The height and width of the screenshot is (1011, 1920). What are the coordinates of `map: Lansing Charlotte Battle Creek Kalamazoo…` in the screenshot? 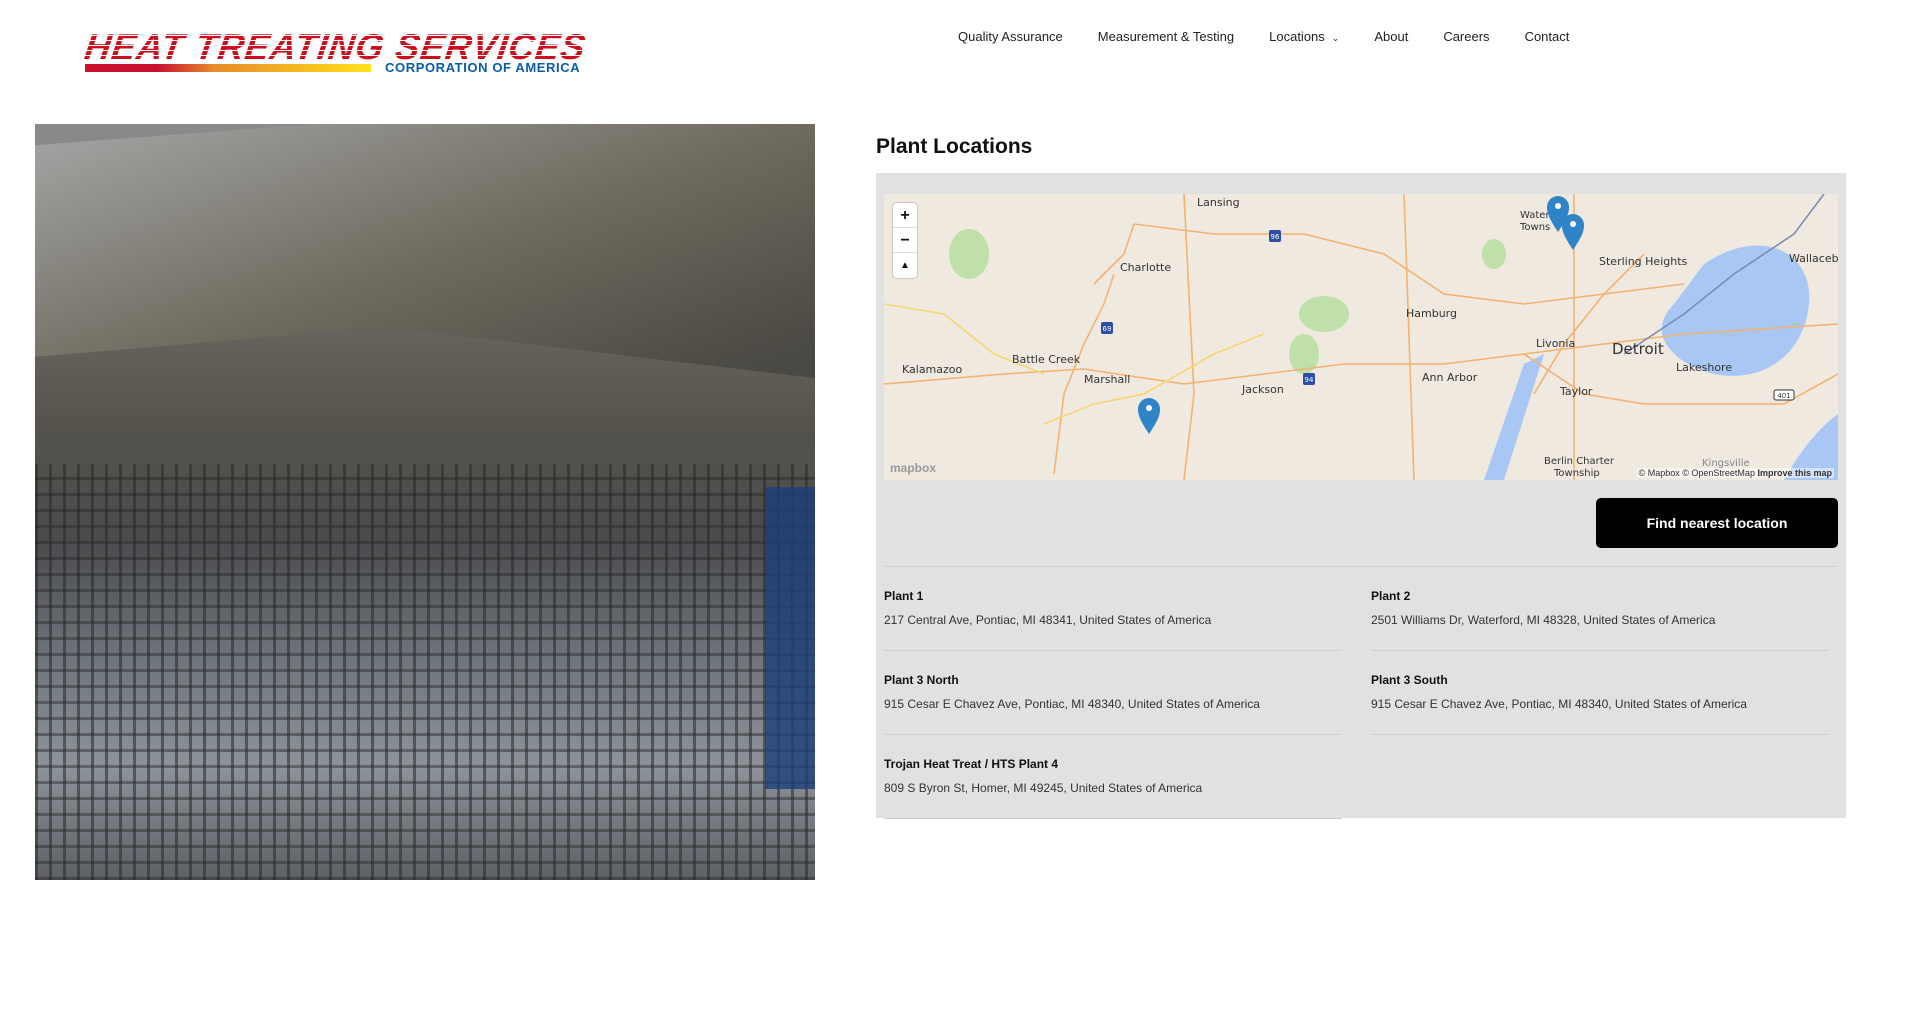 It's located at (1361, 337).